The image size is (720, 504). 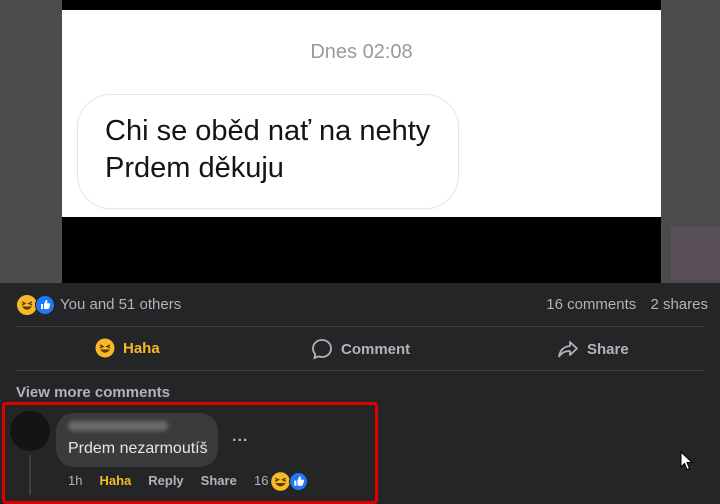 I want to click on post-stats-bar: You and 51 others 16 comments 2 shares, so click(x=360, y=304).